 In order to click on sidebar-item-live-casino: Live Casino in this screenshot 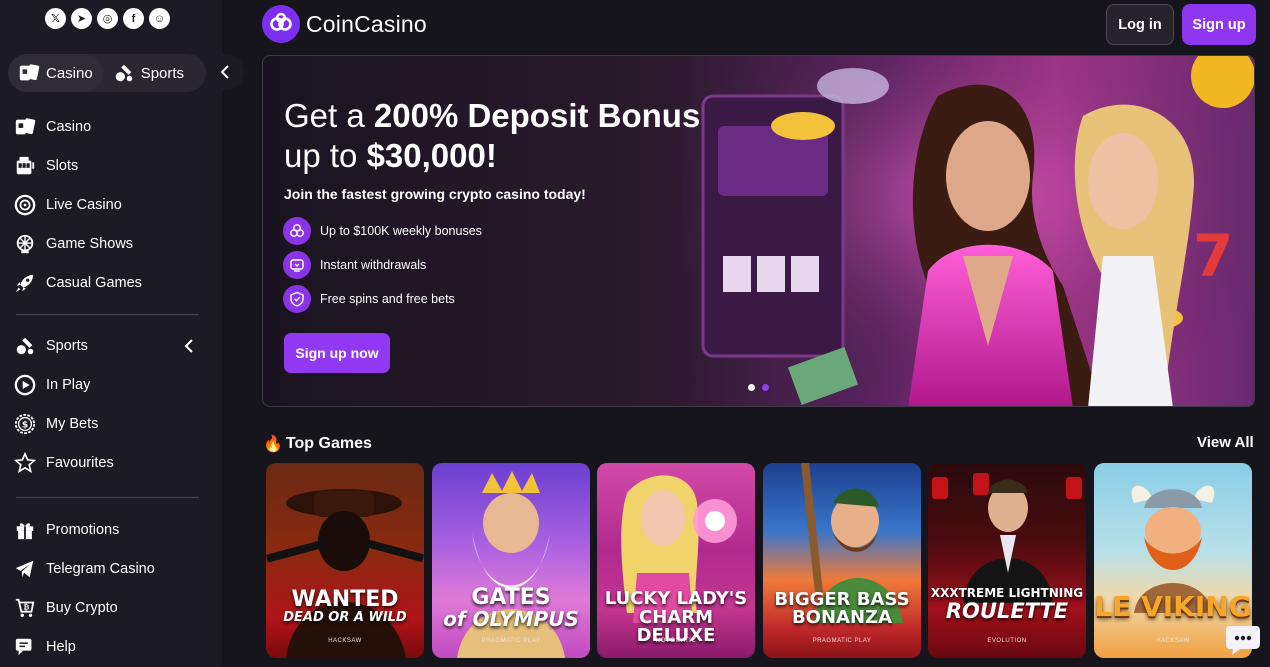, I will do `click(112, 205)`.